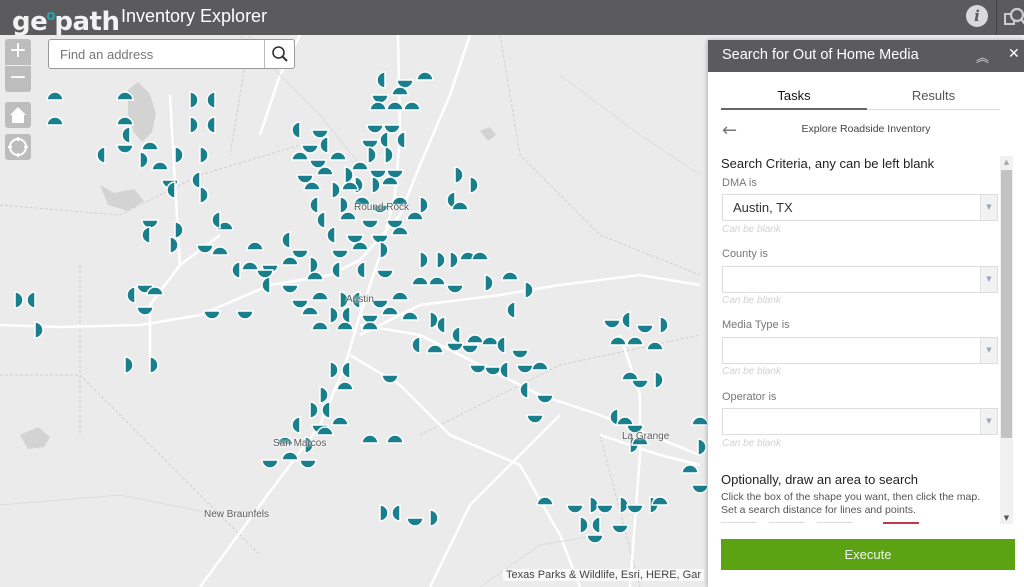  What do you see at coordinates (835, 523) in the screenshot?
I see `draw-polygon-button` at bounding box center [835, 523].